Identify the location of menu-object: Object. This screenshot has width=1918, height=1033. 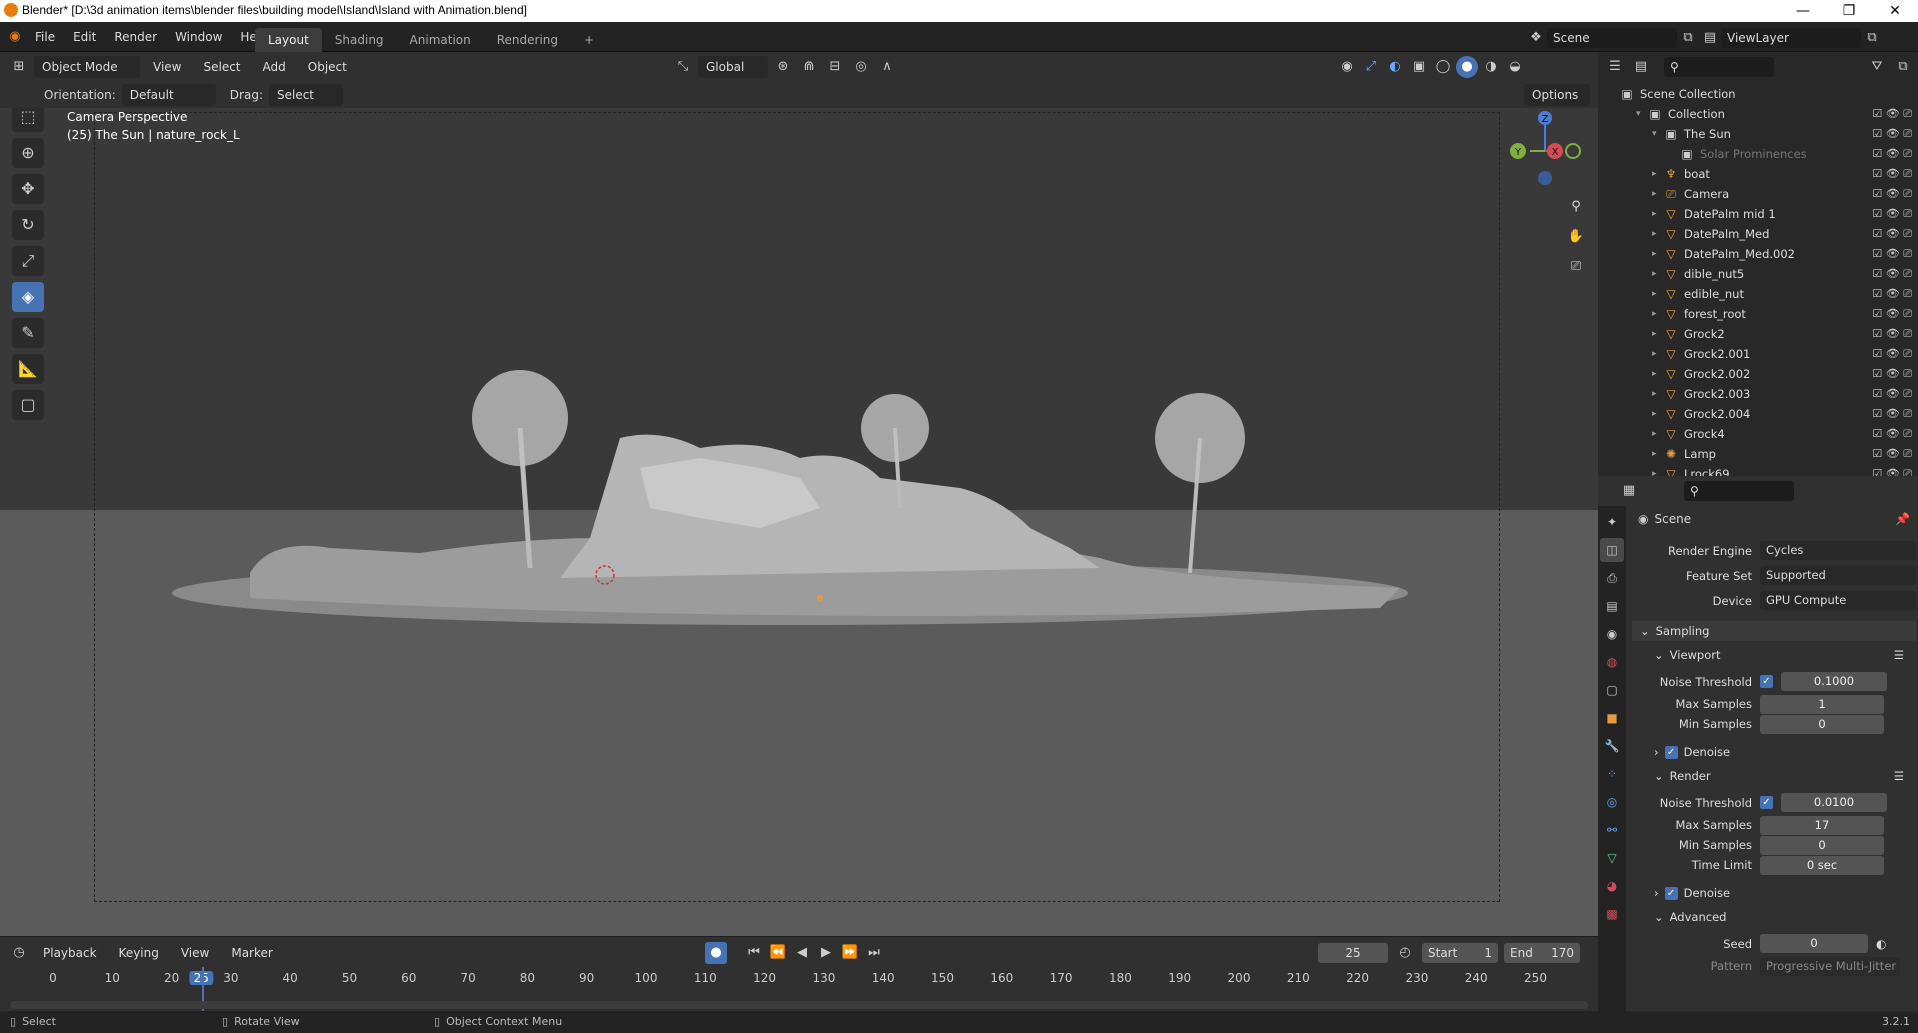
(327, 67).